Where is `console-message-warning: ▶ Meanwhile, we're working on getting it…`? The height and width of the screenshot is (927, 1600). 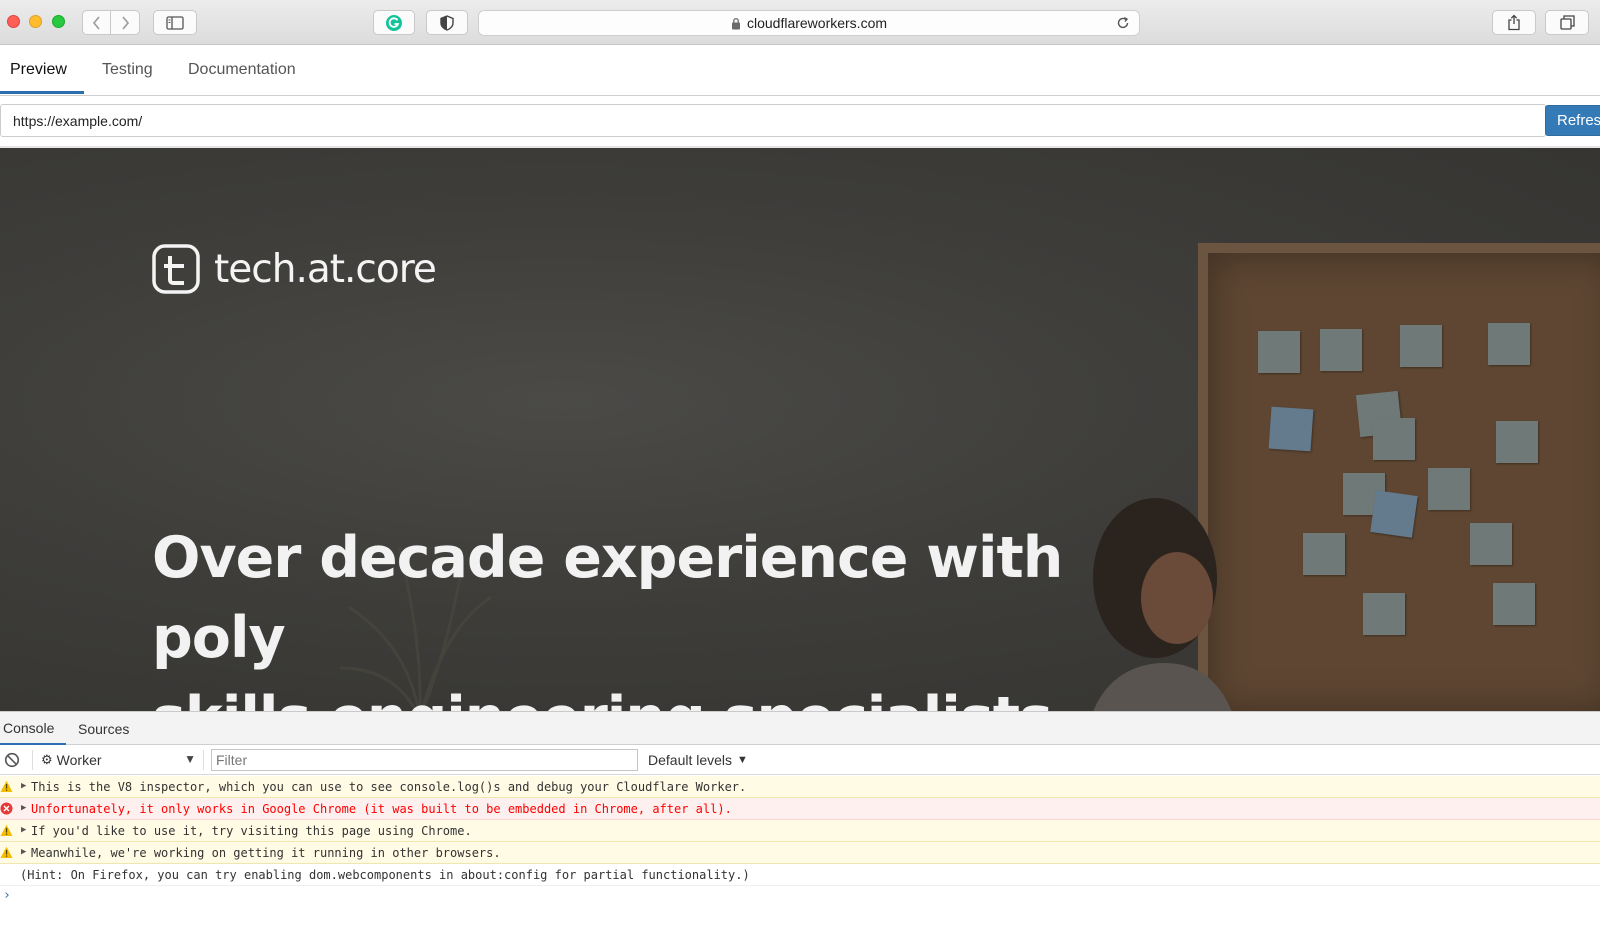 console-message-warning: ▶ Meanwhile, we're working on getting it… is located at coordinates (800, 853).